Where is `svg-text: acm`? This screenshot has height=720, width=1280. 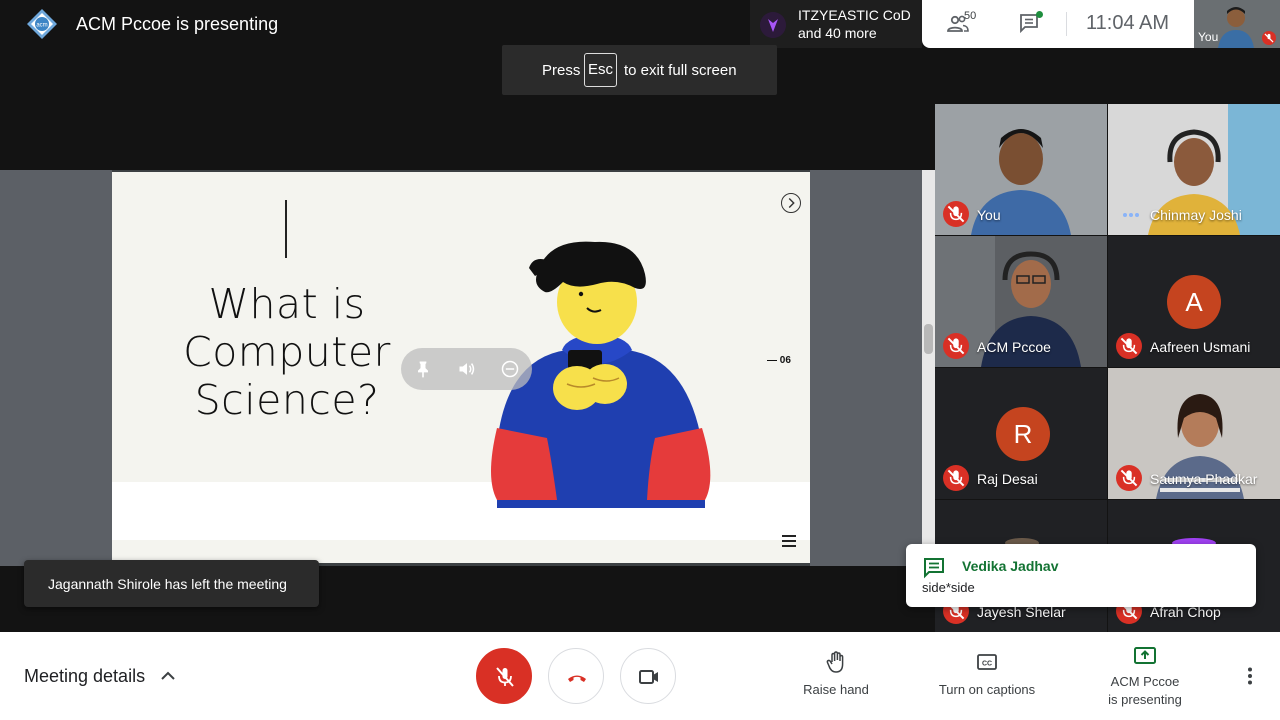 svg-text: acm is located at coordinates (41, 26).